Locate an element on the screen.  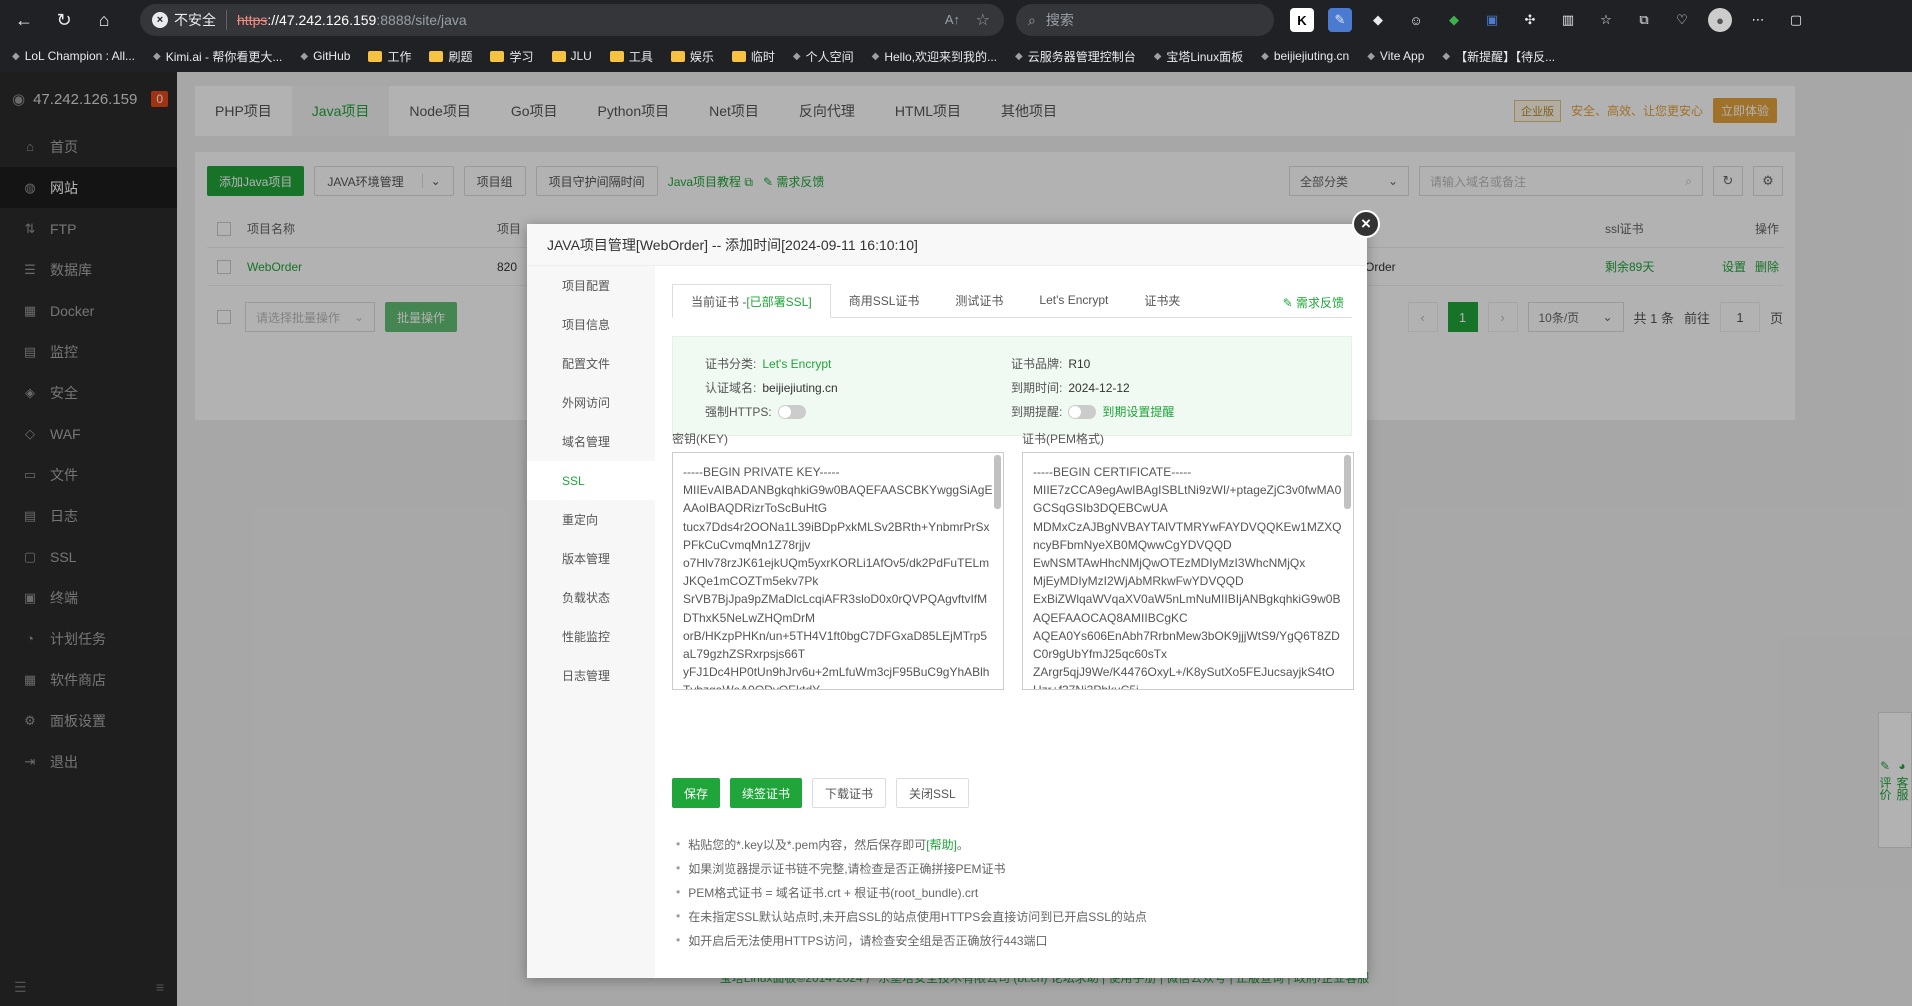
tip-text: 如果浏览器提示证书链不完整,请检查是否正确拼接PEM证书 is located at coordinates (847, 868).